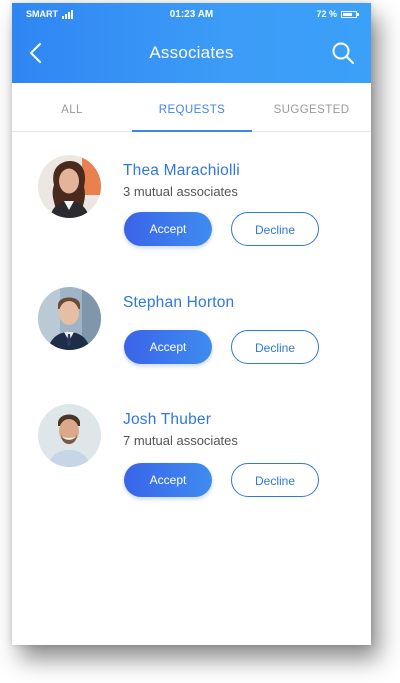 The width and height of the screenshot is (400, 683). What do you see at coordinates (181, 171) in the screenshot?
I see `request-name: Thea Marachiolli` at bounding box center [181, 171].